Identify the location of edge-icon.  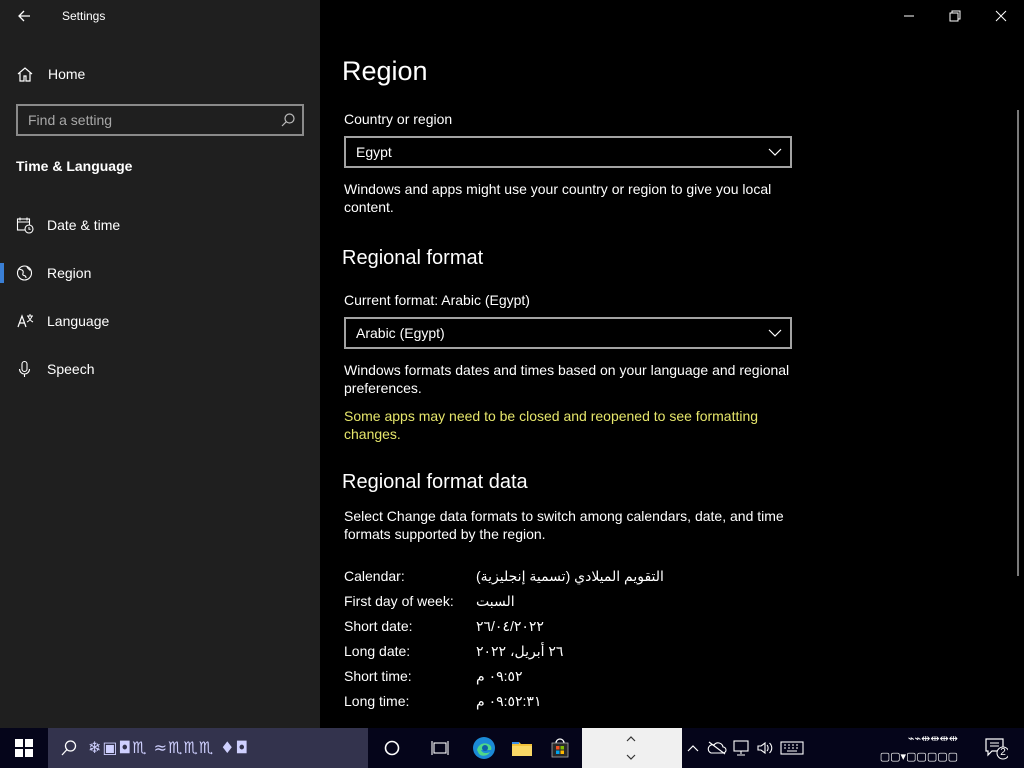
(484, 748).